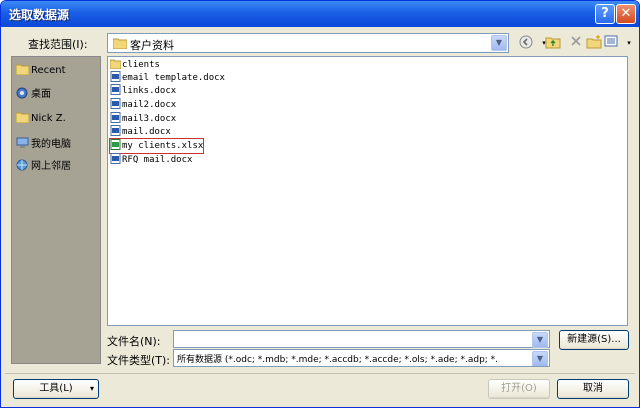 The height and width of the screenshot is (408, 640). What do you see at coordinates (51, 166) in the screenshot?
I see `place-label: 网上邻居` at bounding box center [51, 166].